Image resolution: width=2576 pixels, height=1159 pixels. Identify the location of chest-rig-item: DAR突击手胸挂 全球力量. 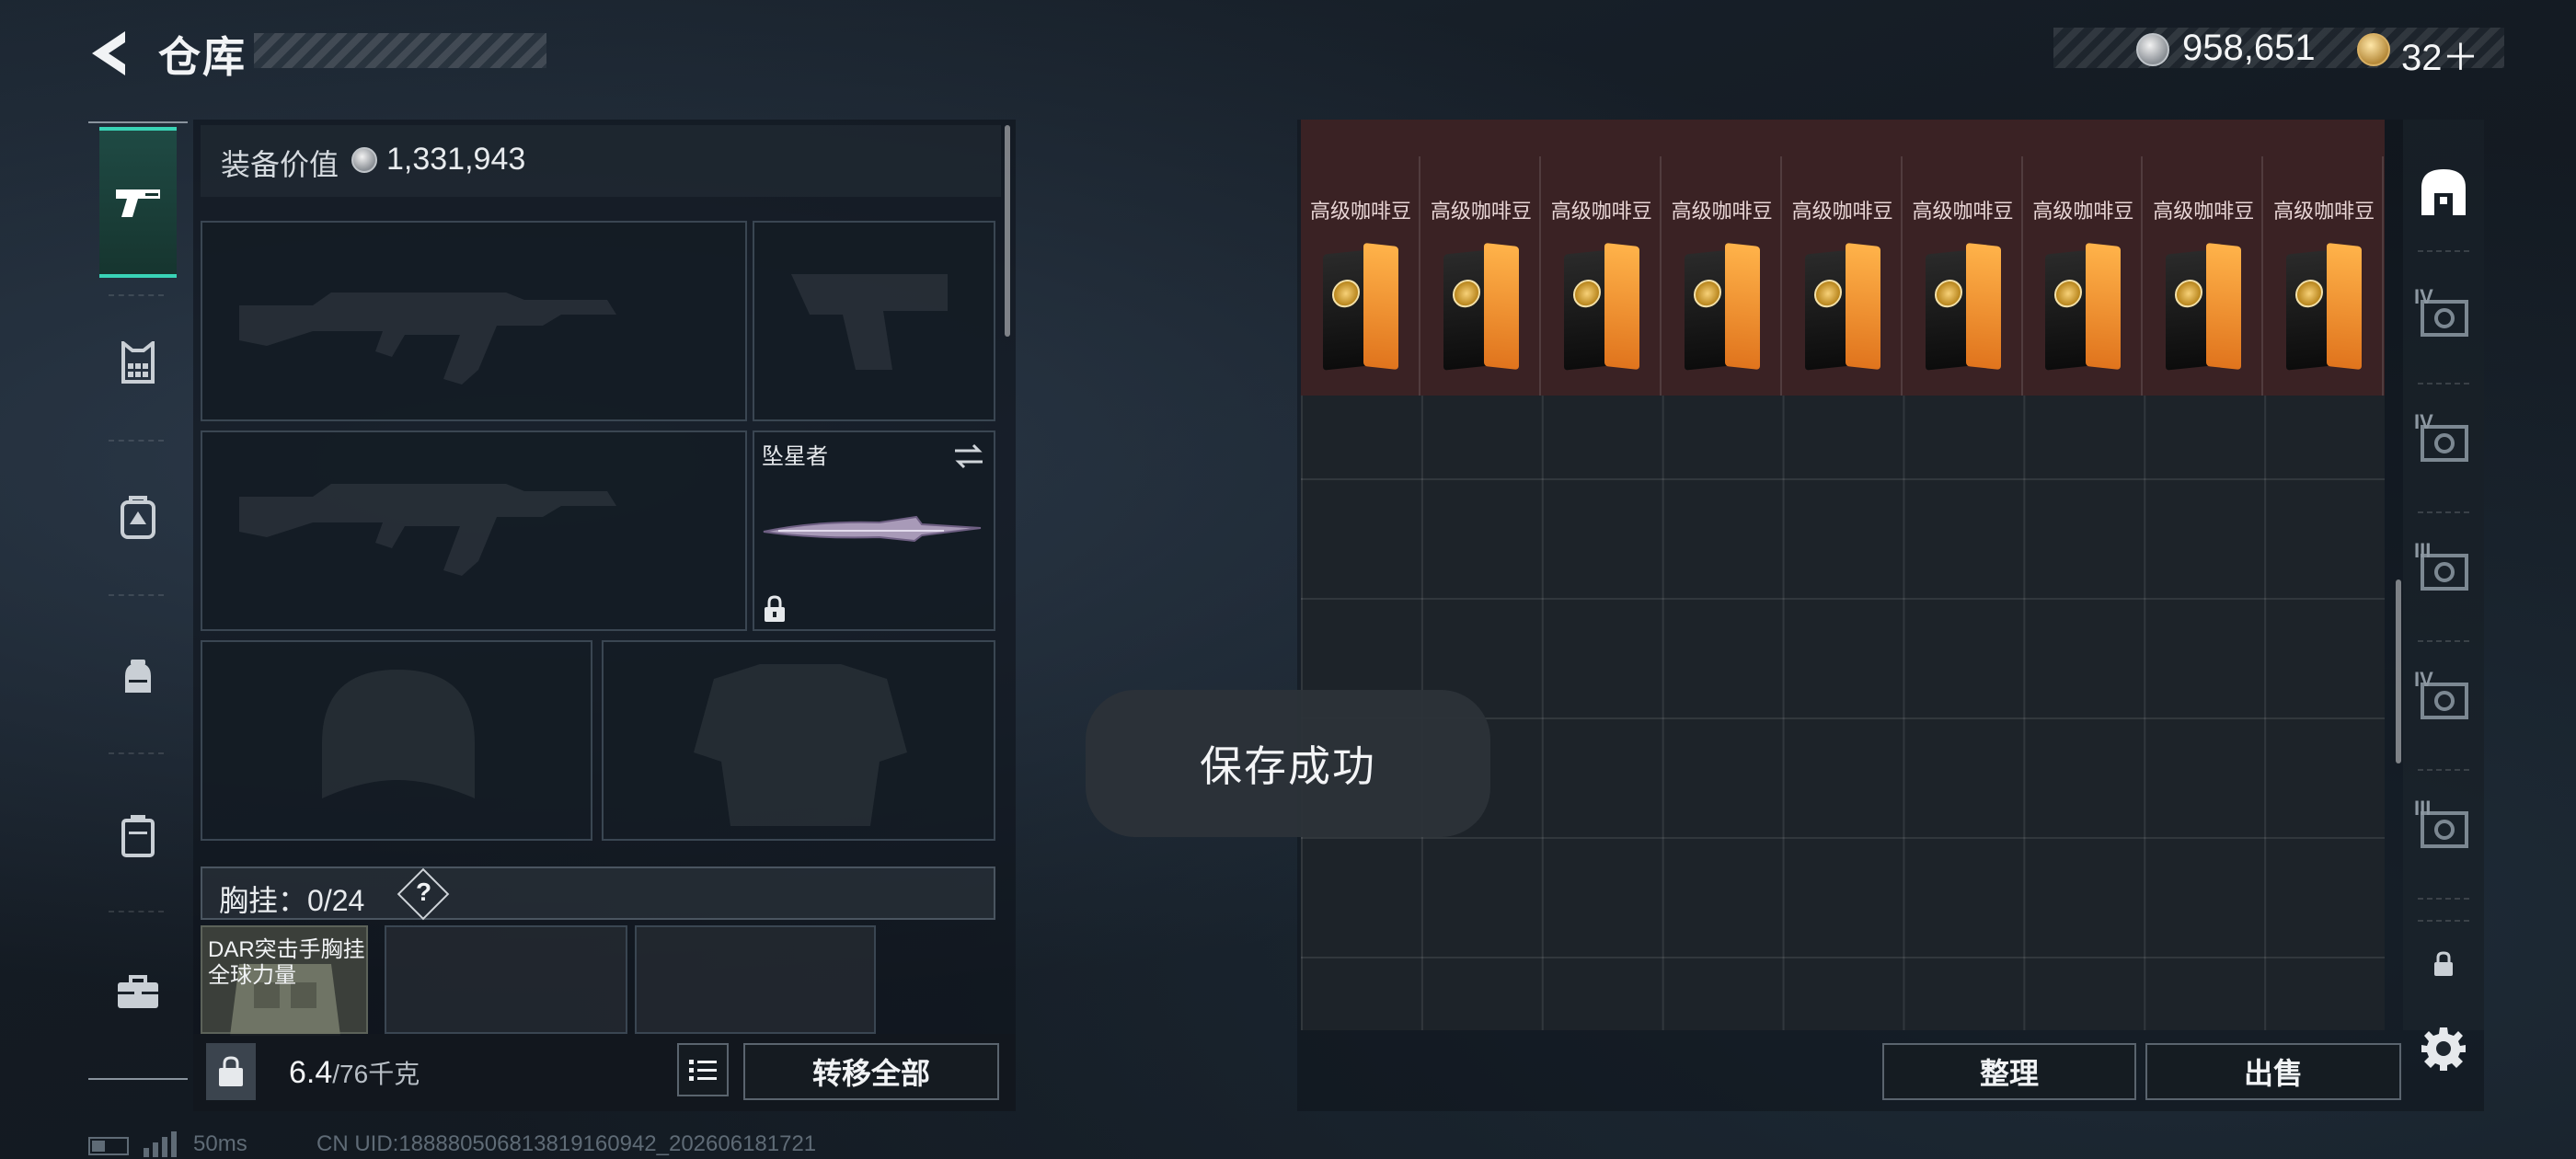
(284, 980).